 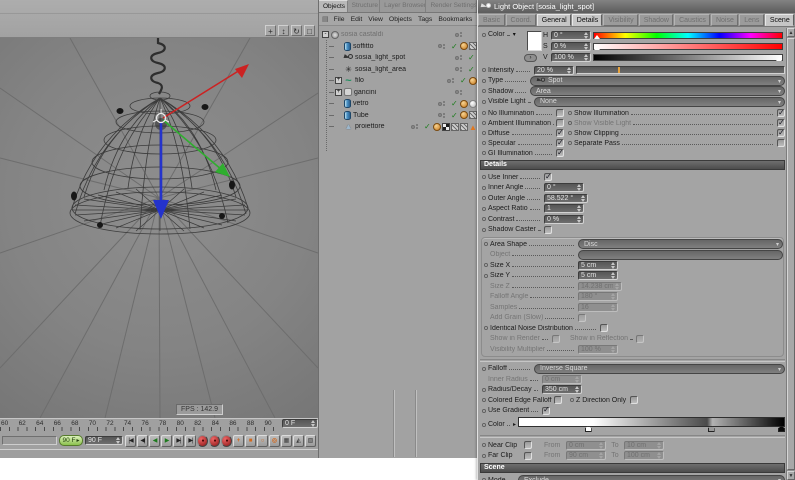 I want to click on attributes-scrollbar: ▲ ▼, so click(x=790, y=254).